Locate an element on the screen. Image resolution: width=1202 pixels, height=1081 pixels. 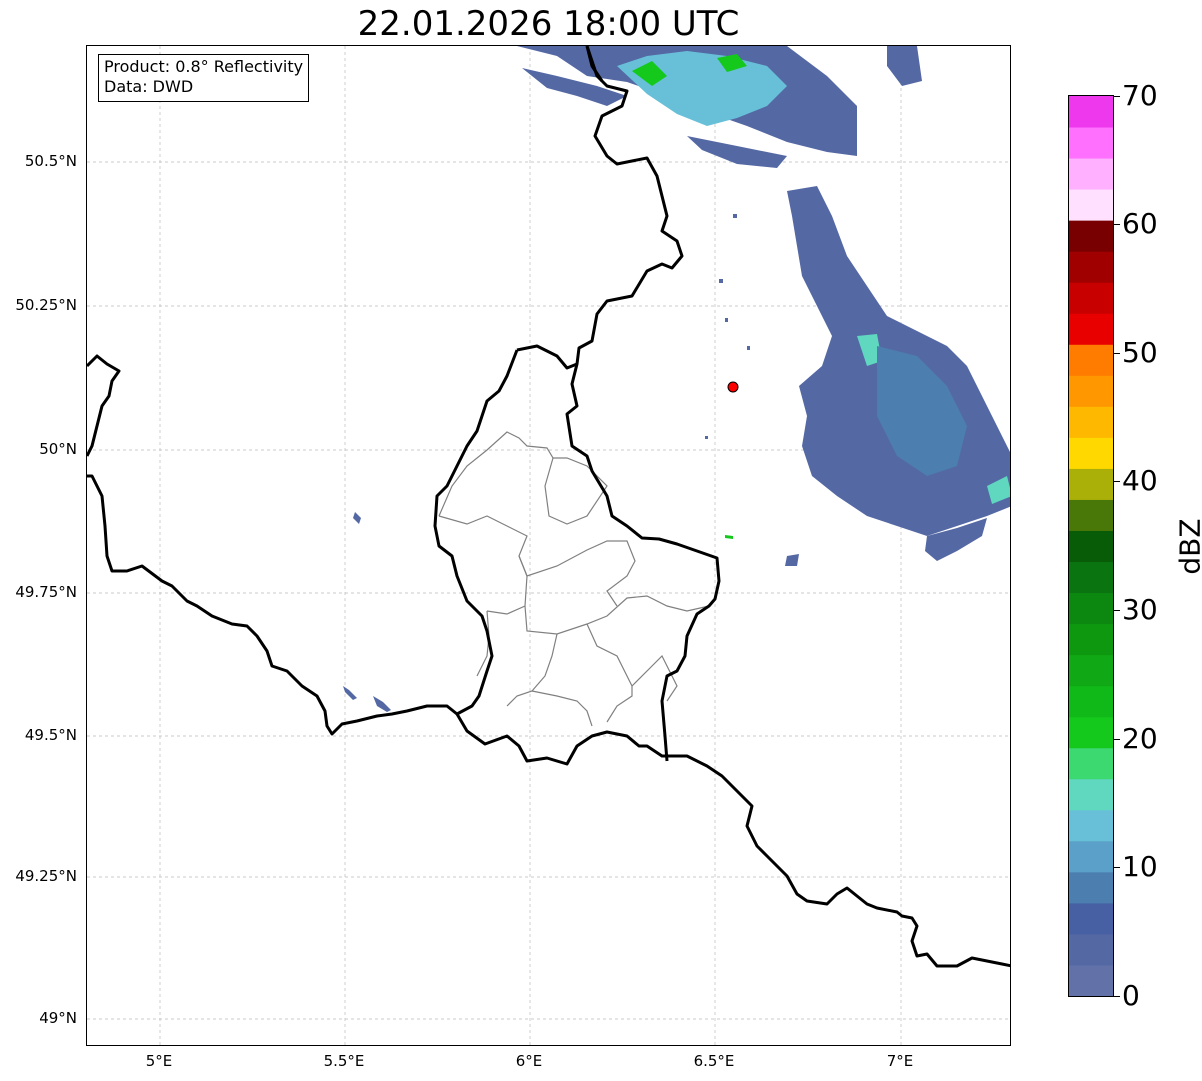
colorbar-tick-label: 60 is located at coordinates (1140, 223).